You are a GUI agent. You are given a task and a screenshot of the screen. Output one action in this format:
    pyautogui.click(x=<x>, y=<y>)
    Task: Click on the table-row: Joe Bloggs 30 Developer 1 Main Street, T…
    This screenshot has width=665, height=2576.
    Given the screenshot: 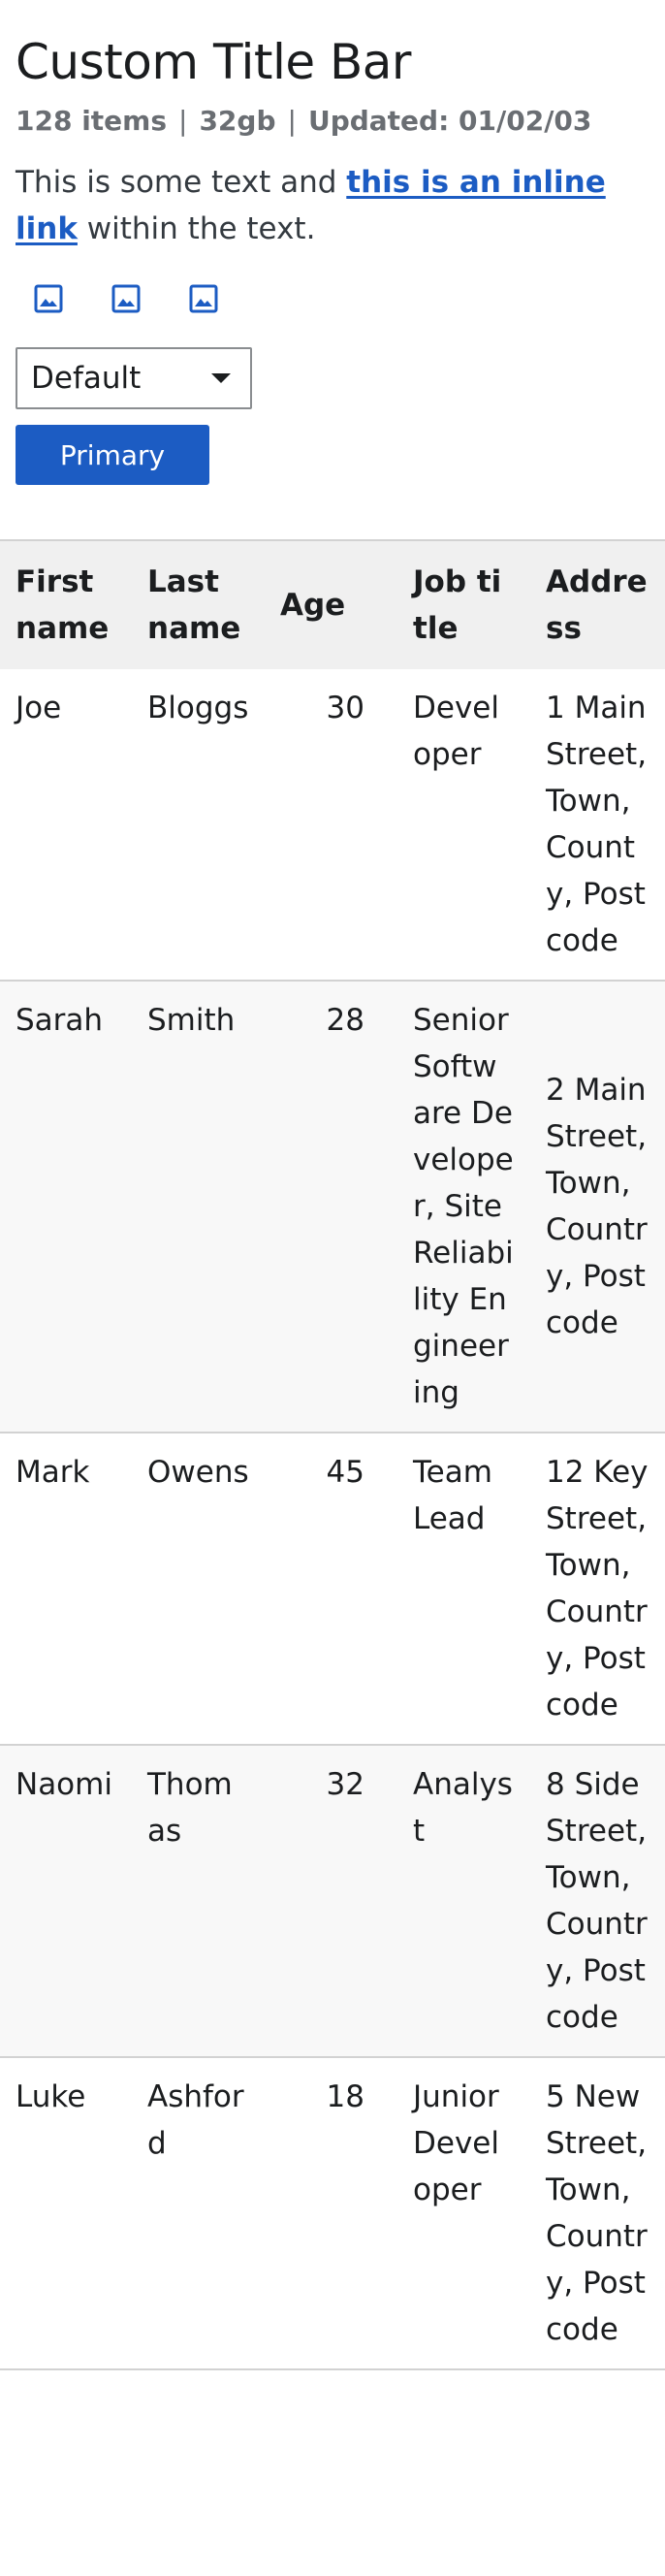 What is the action you would take?
    pyautogui.click(x=333, y=825)
    